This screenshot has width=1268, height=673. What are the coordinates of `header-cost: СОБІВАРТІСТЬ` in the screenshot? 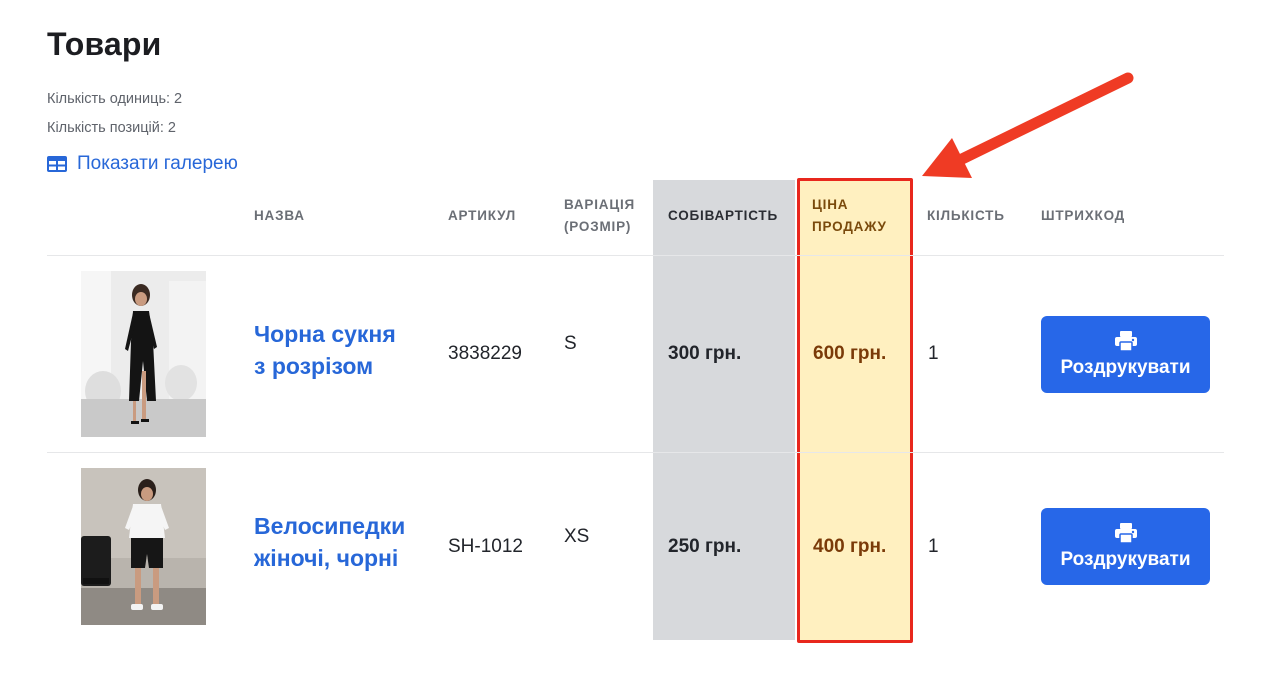 It's located at (723, 216).